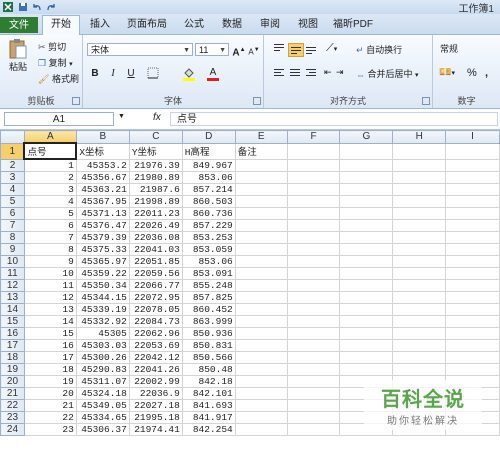  What do you see at coordinates (37, 7) in the screenshot?
I see `undo-icon` at bounding box center [37, 7].